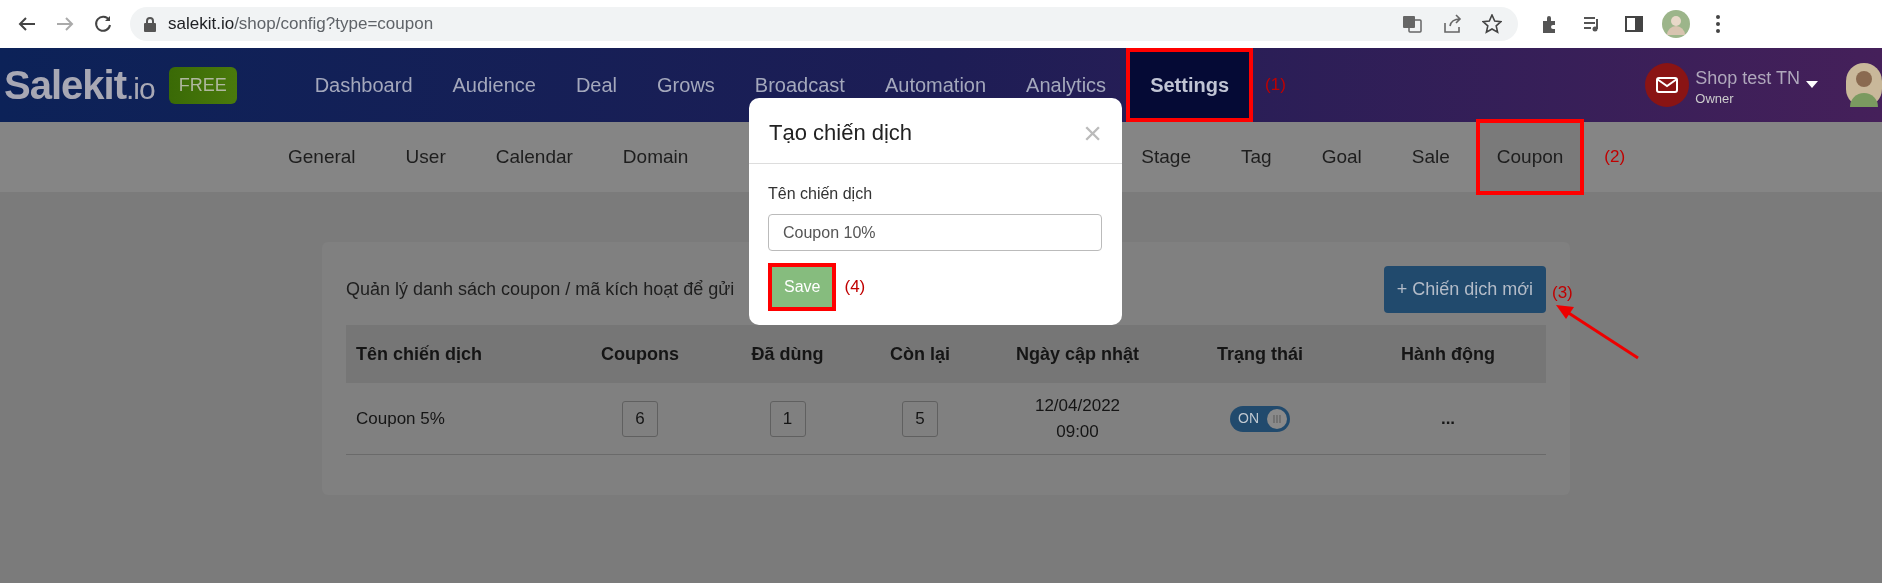  Describe the element at coordinates (1718, 24) in the screenshot. I see `menu-icon` at that location.